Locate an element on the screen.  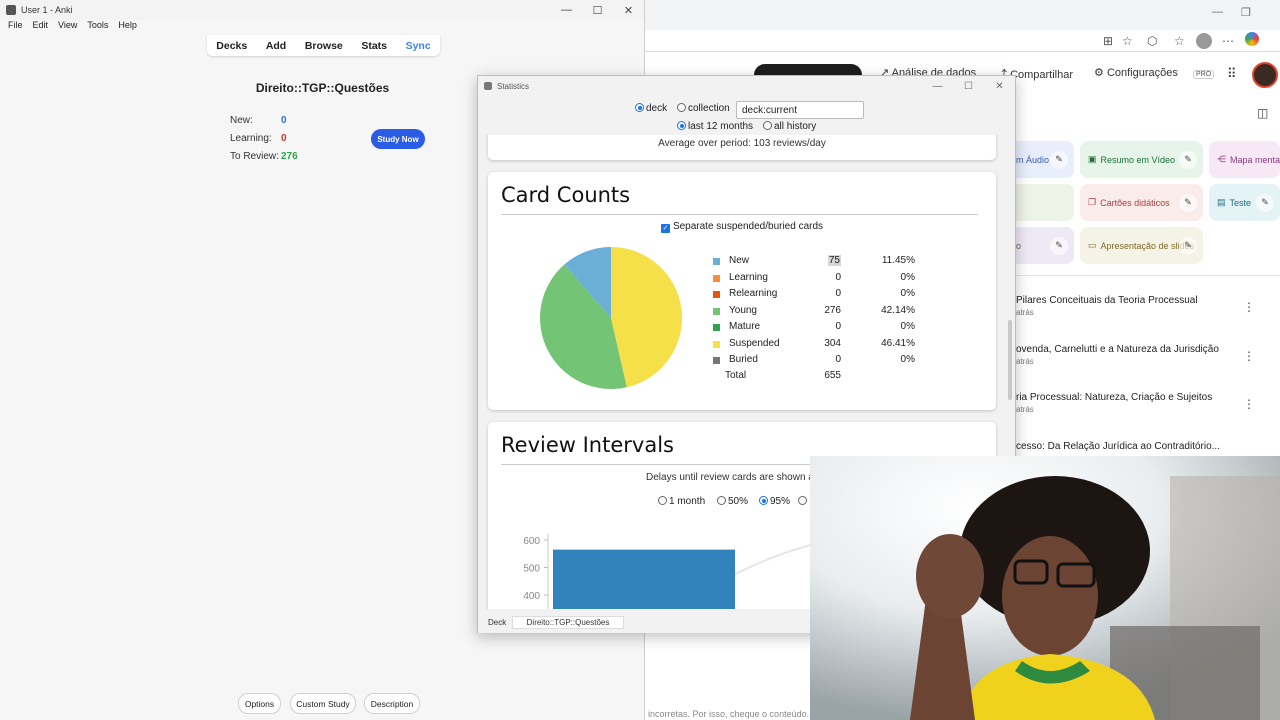
description-button: Description is located at coordinates (392, 703).